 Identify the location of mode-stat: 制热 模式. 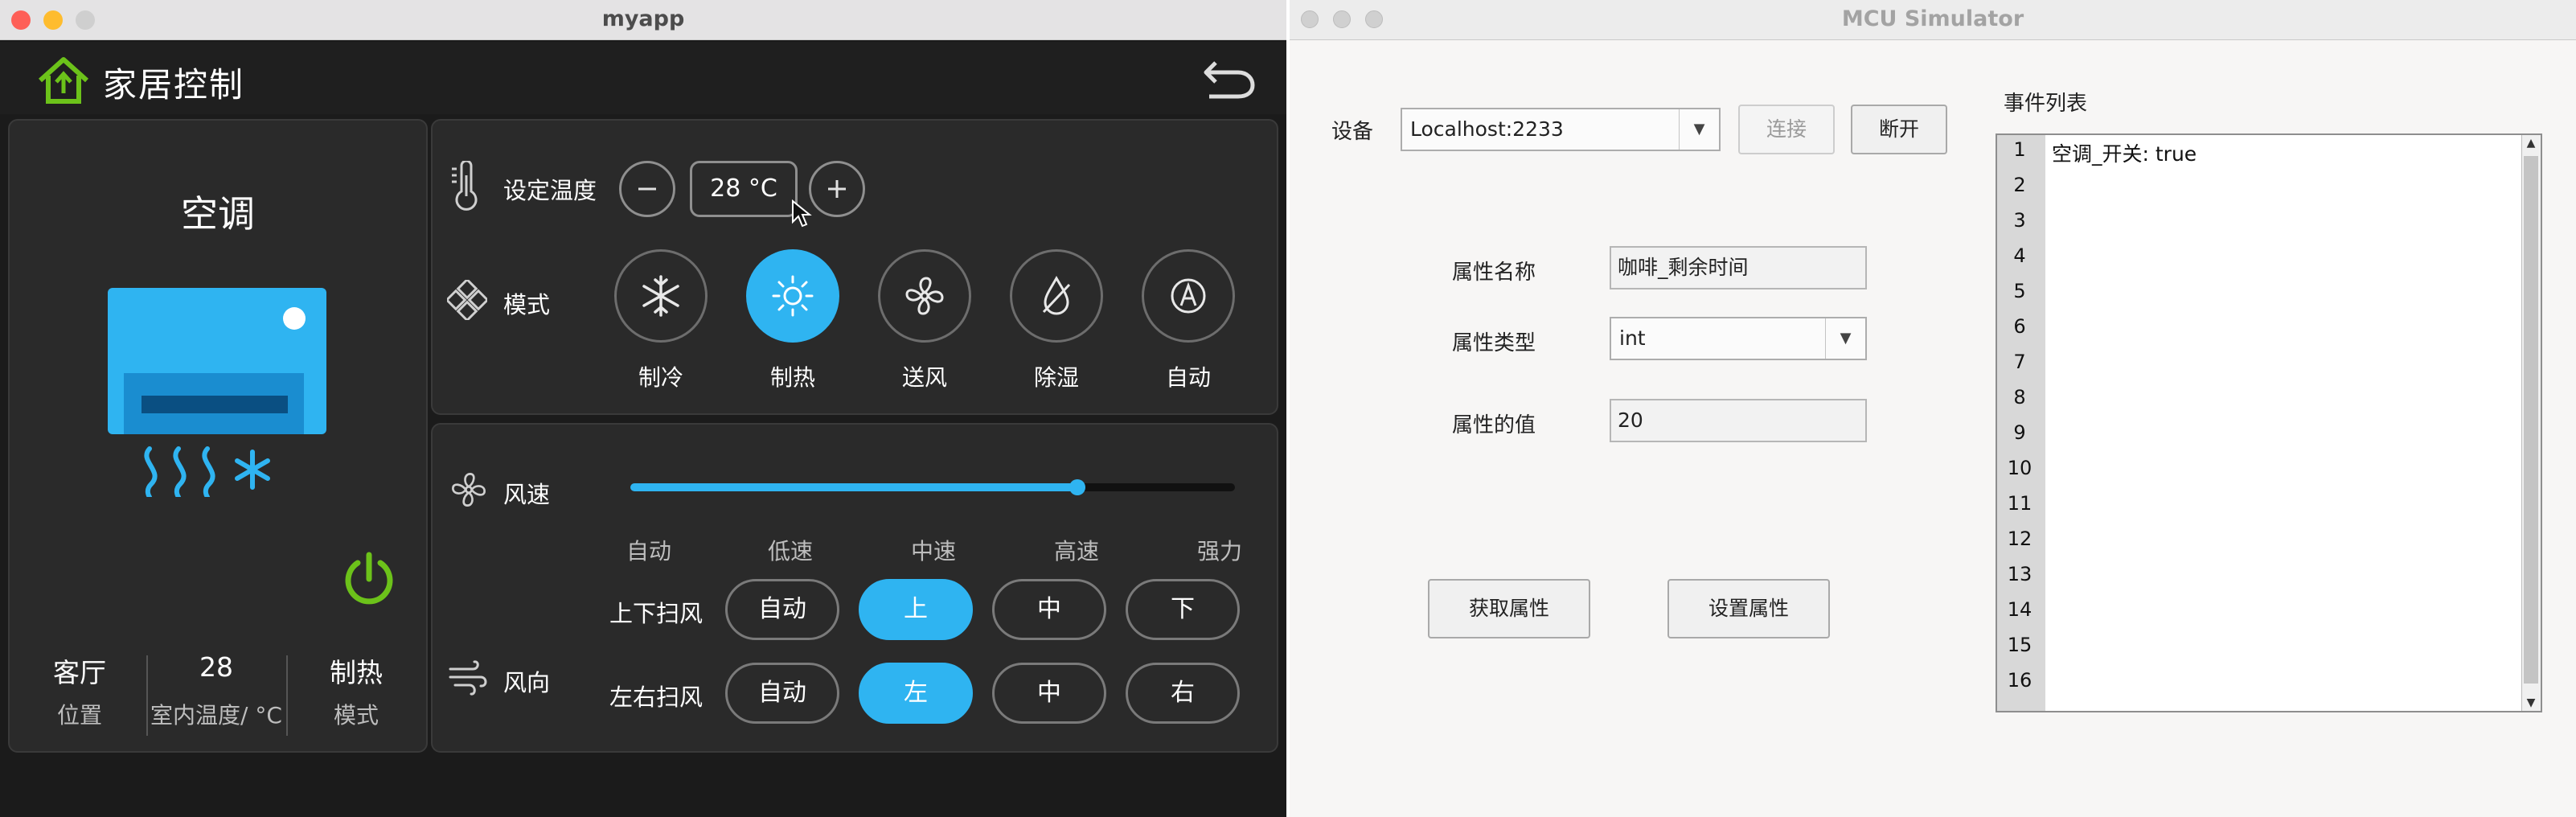
(356, 691).